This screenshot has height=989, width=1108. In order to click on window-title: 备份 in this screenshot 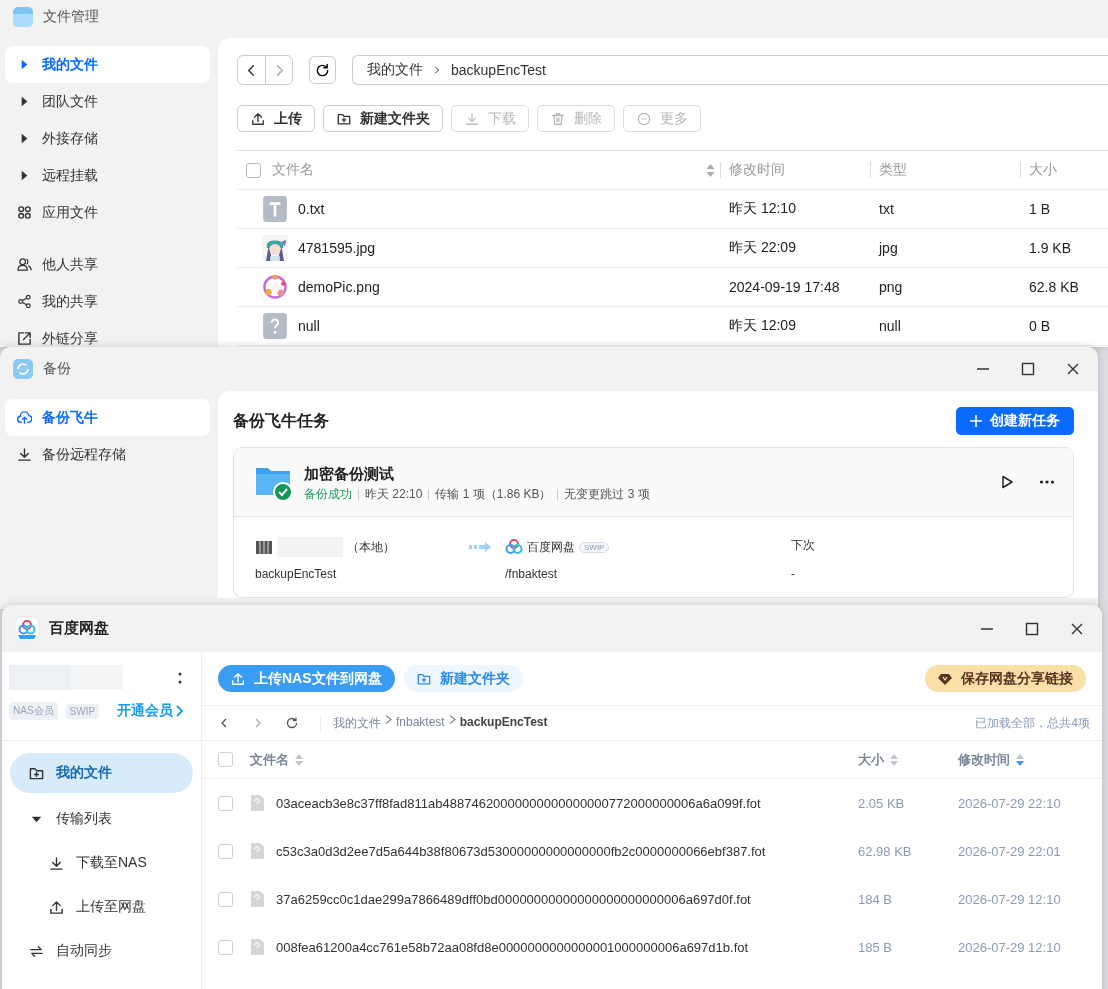, I will do `click(57, 369)`.